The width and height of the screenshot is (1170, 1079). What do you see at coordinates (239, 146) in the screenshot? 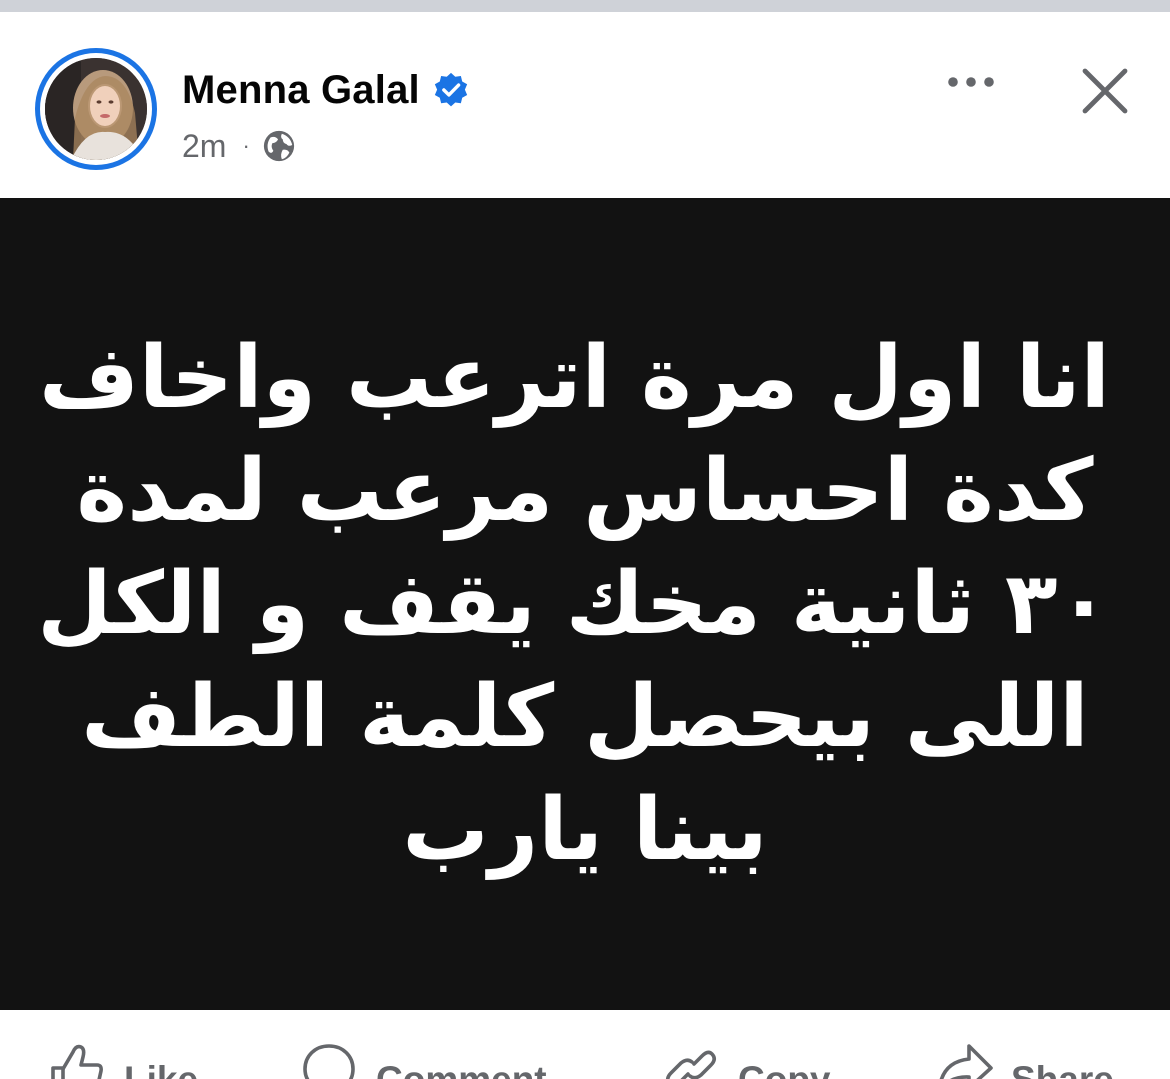
I see `post-meta: 2m ·` at bounding box center [239, 146].